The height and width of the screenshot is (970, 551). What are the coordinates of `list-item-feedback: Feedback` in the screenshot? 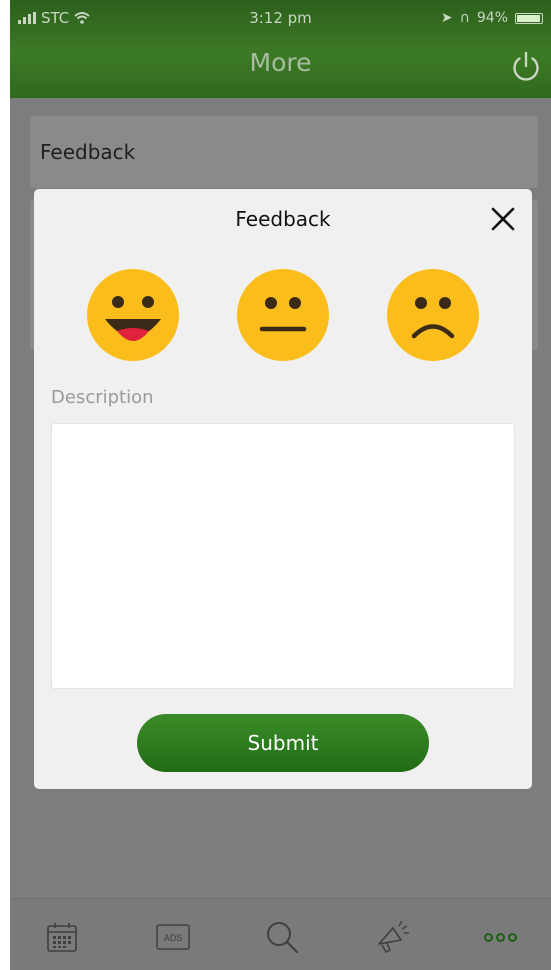 It's located at (284, 152).